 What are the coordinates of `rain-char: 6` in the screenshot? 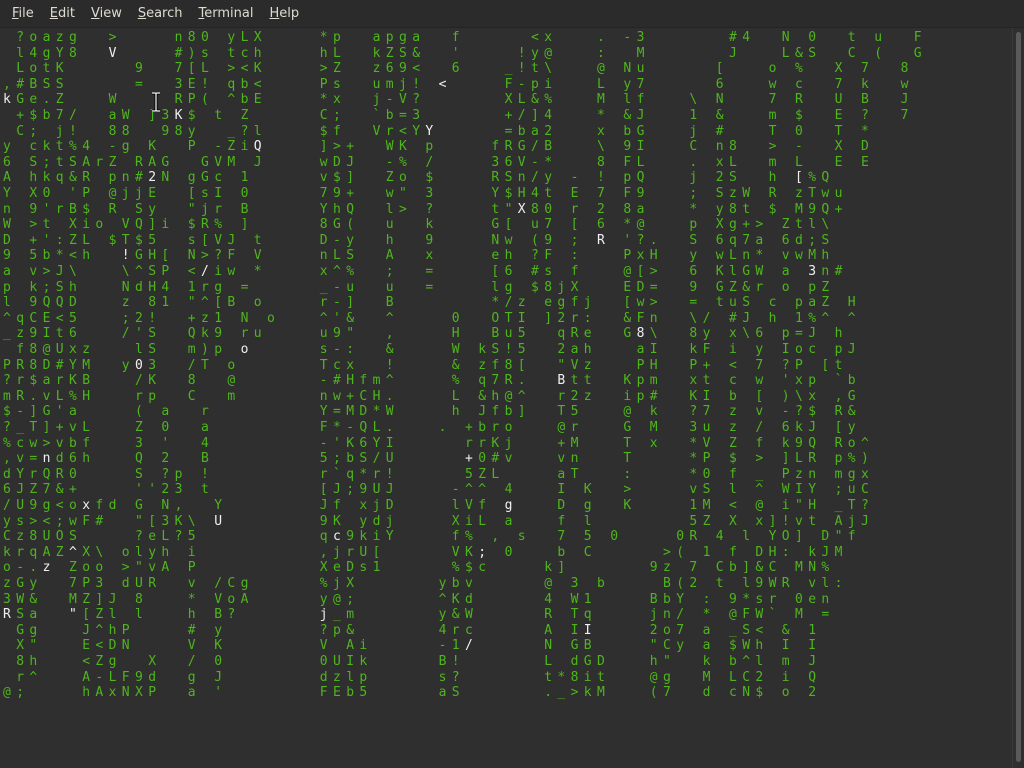 It's located at (719, 240).